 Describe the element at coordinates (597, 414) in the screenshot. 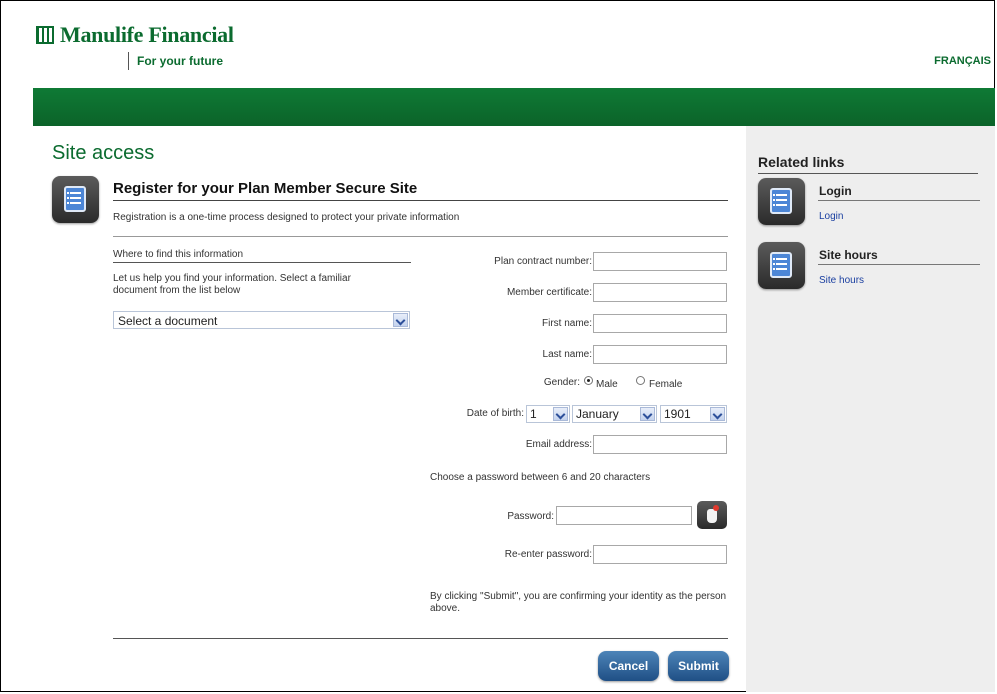

I see `dob-month-value: January` at that location.